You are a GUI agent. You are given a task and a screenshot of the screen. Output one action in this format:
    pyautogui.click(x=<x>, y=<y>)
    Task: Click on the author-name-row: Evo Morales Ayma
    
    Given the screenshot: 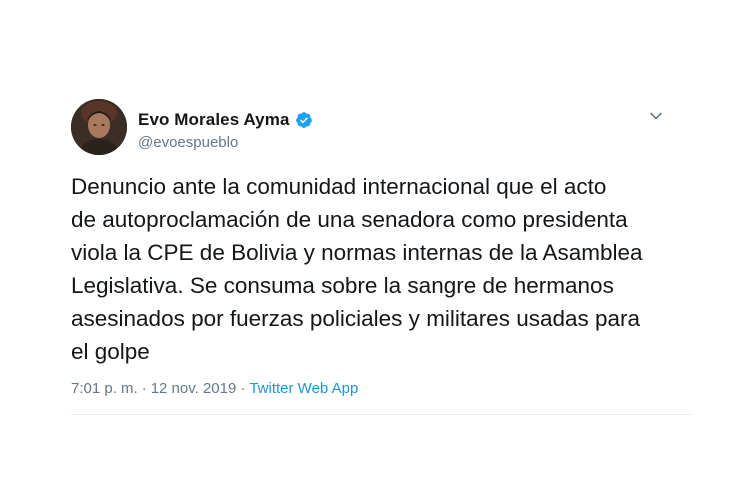 What is the action you would take?
    pyautogui.click(x=225, y=120)
    